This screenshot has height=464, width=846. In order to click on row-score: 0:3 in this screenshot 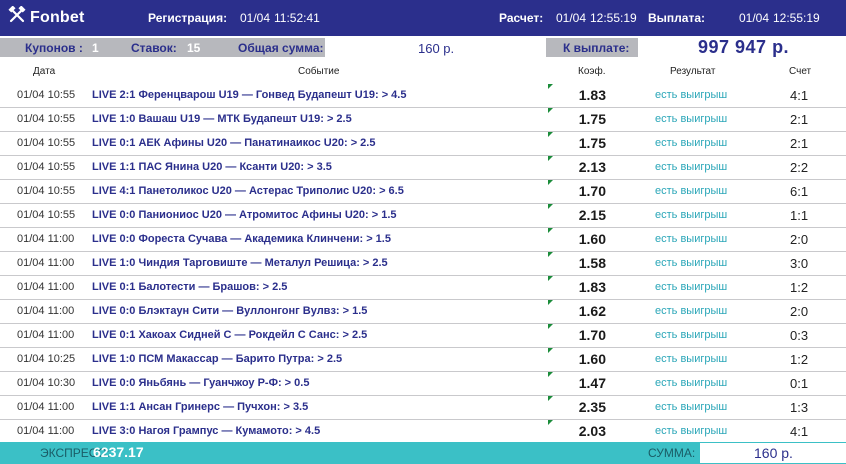, I will do `click(799, 335)`.